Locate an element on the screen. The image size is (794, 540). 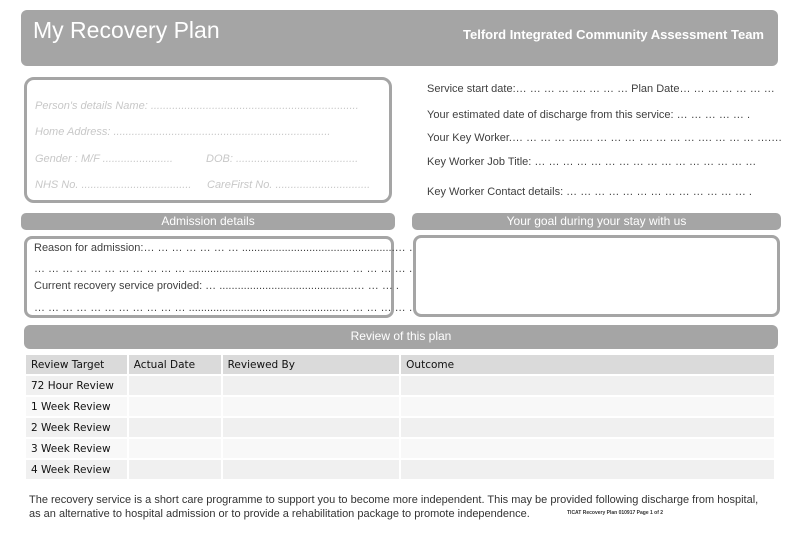
review-heading-bar: Review of this plan is located at coordinates (401, 337).